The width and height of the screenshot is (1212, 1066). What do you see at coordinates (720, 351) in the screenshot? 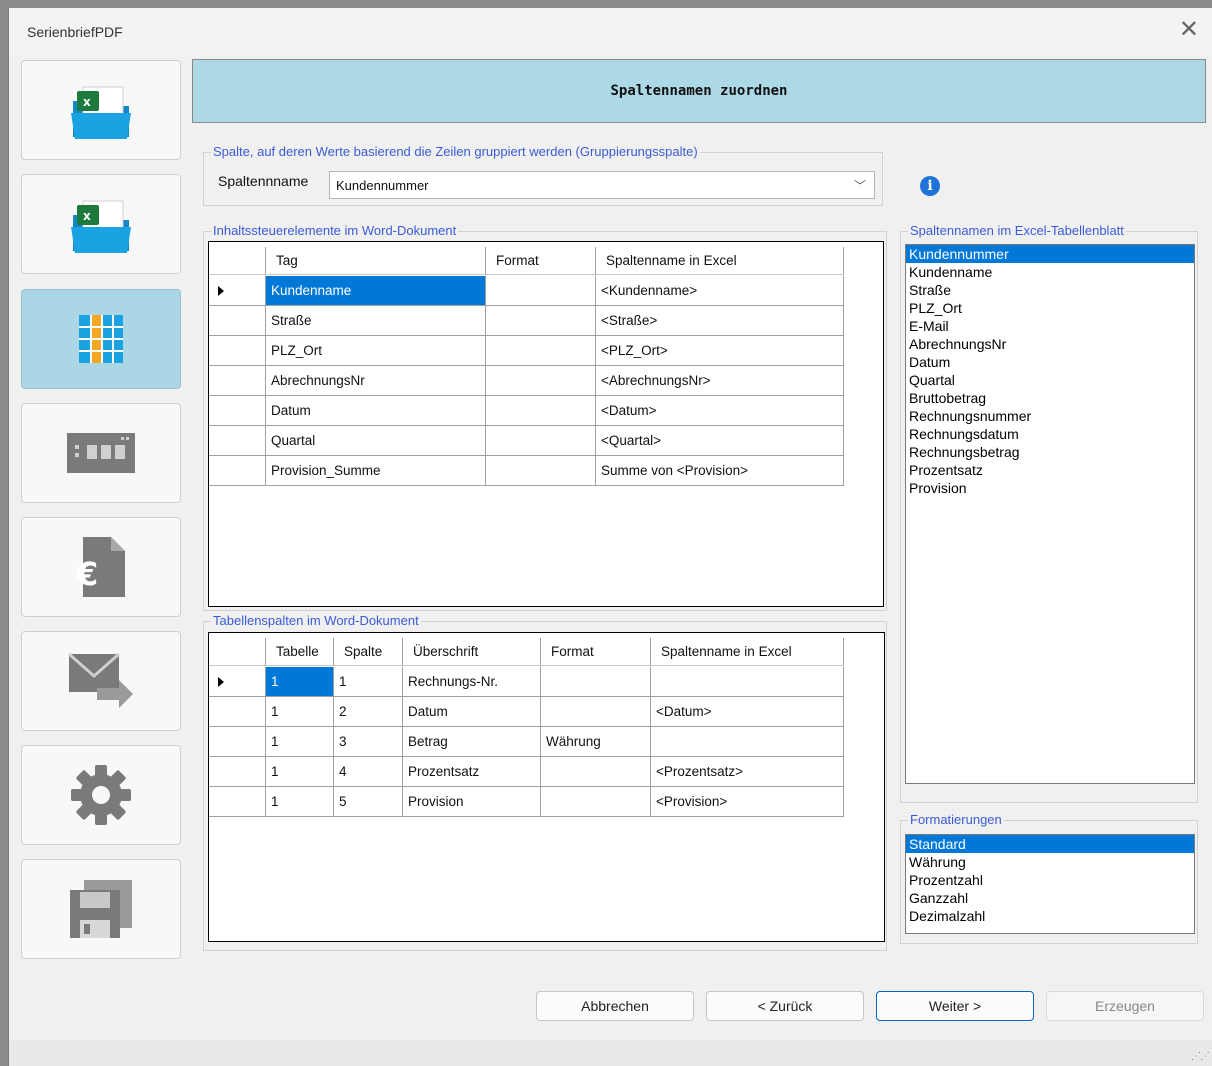
I see `cell-excel: <PLZ_Ort>` at bounding box center [720, 351].